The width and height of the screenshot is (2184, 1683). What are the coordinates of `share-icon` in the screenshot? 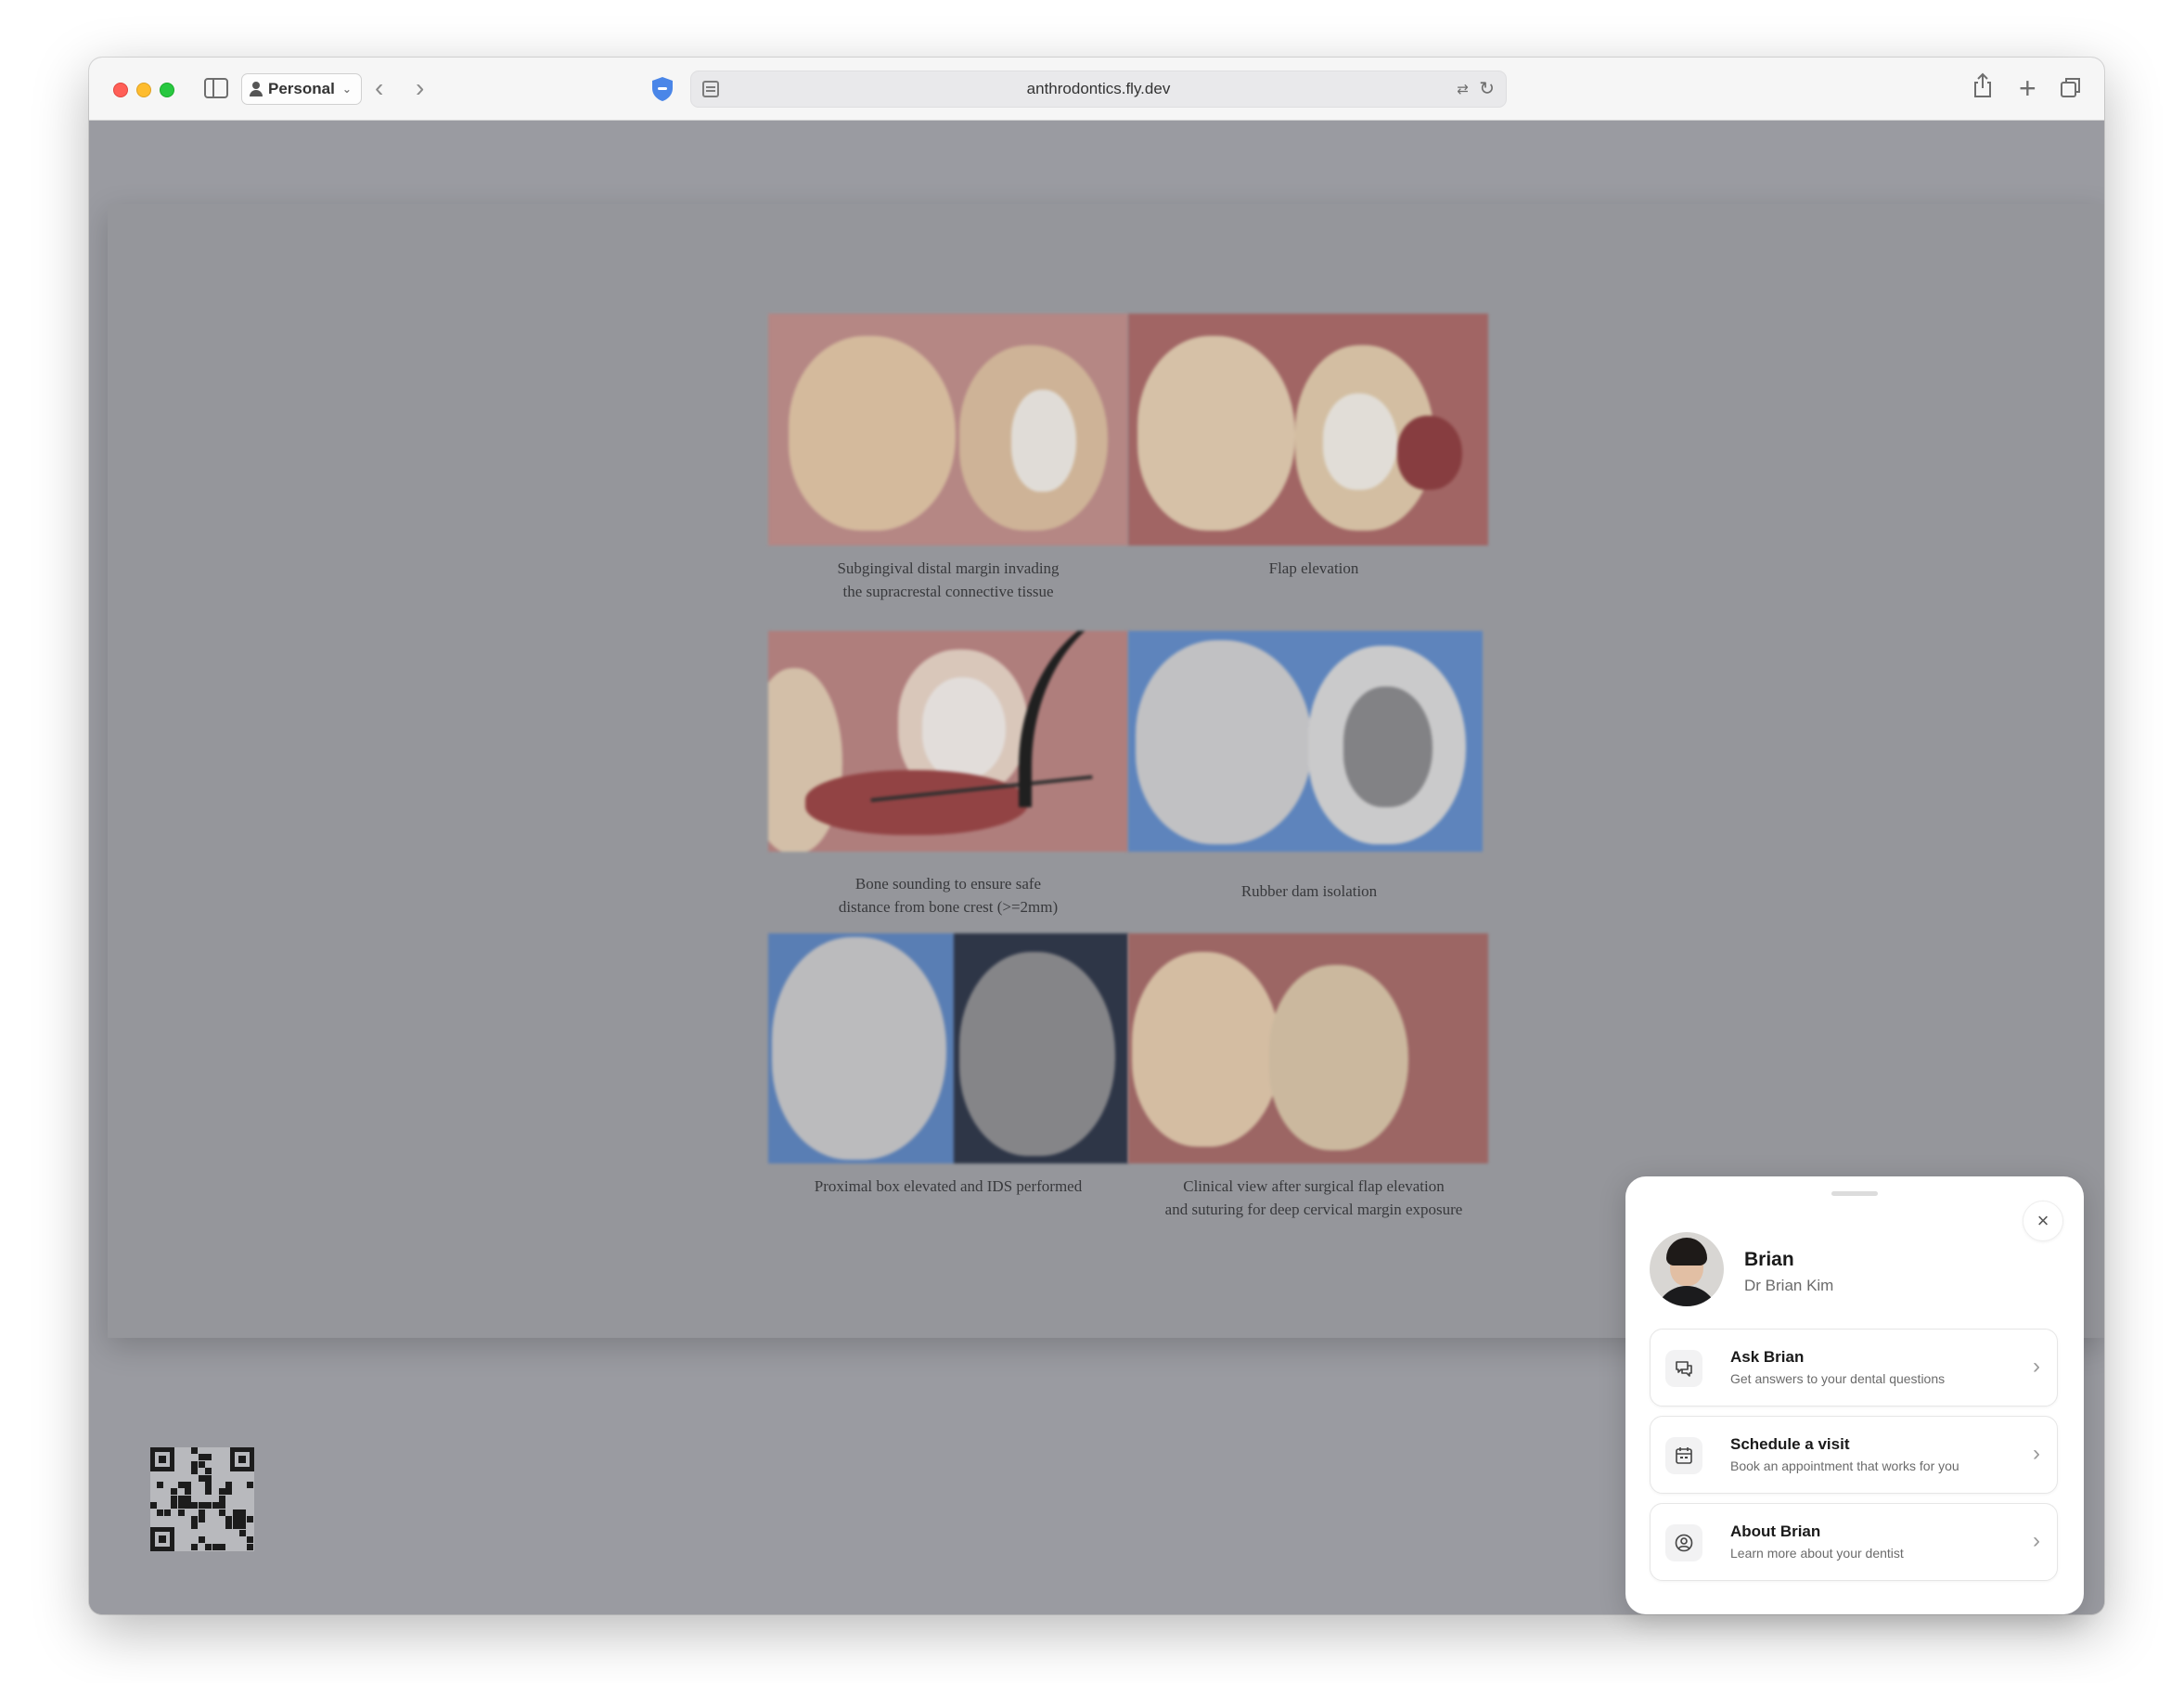 It's located at (1982, 85).